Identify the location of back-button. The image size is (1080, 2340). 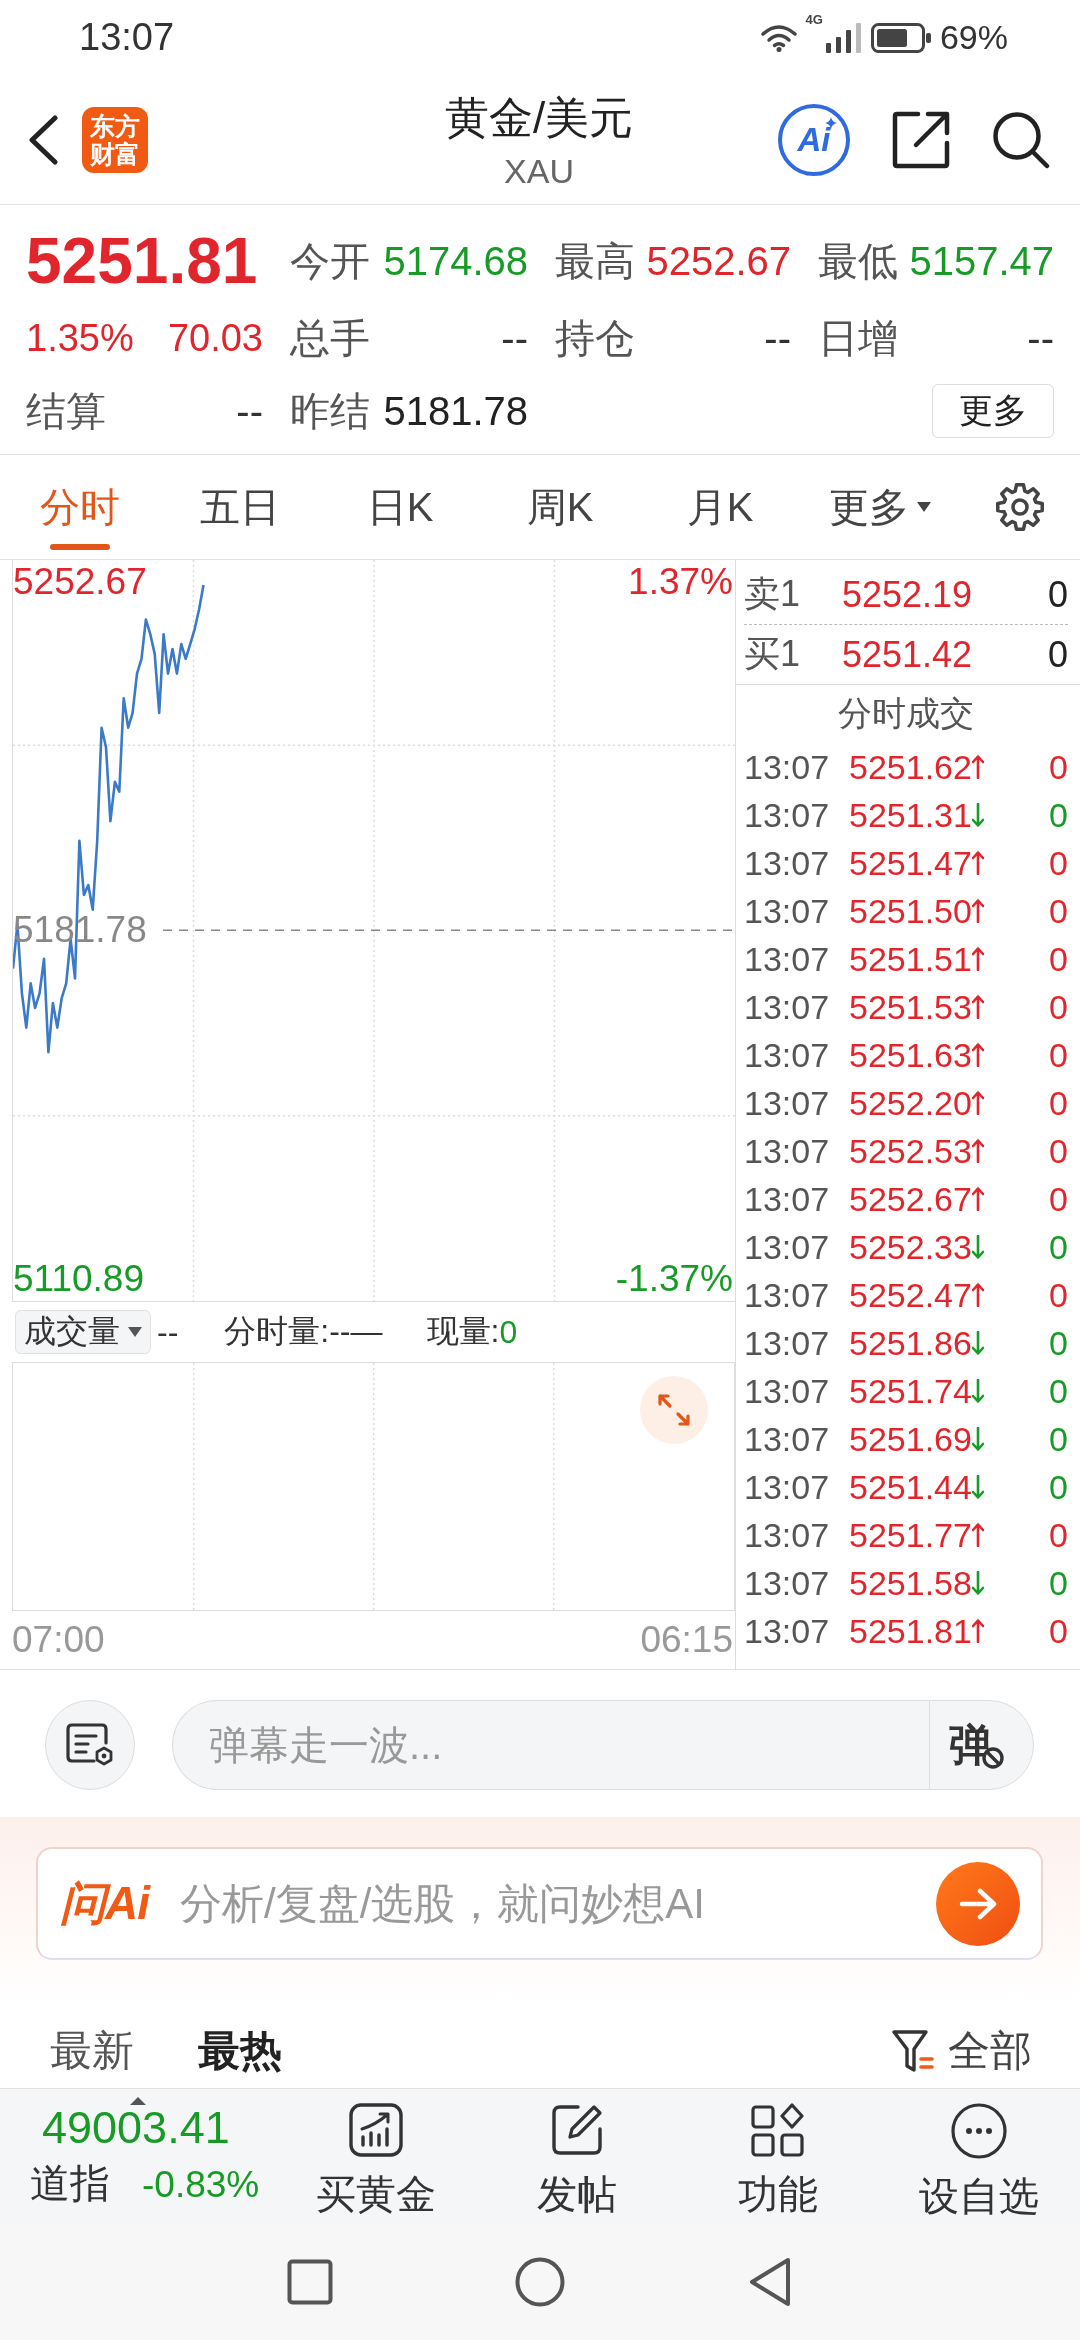
(43, 139).